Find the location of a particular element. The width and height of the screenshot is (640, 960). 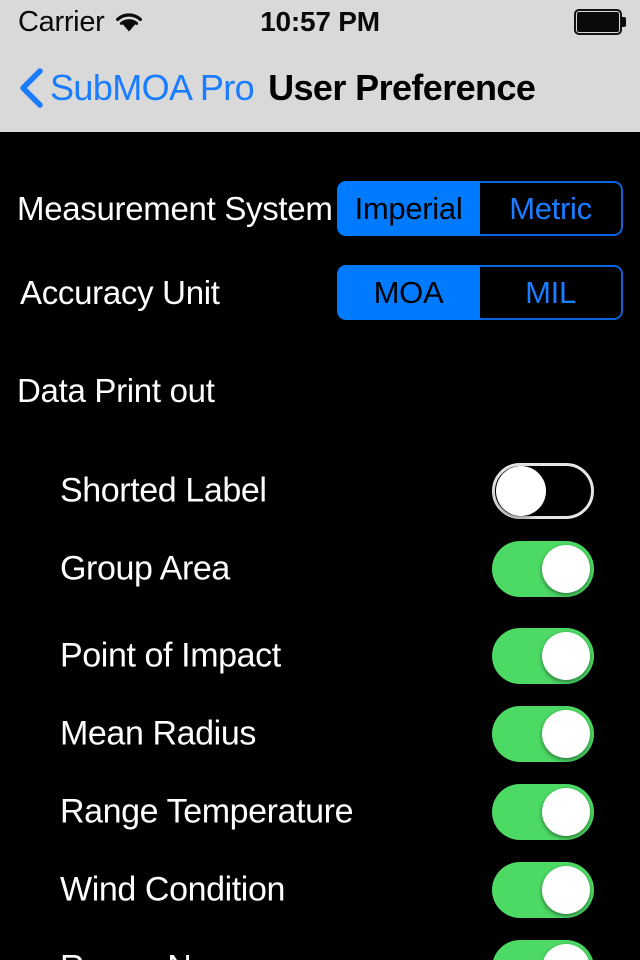

toggle-row-range-name: Range Name is located at coordinates (320, 946).